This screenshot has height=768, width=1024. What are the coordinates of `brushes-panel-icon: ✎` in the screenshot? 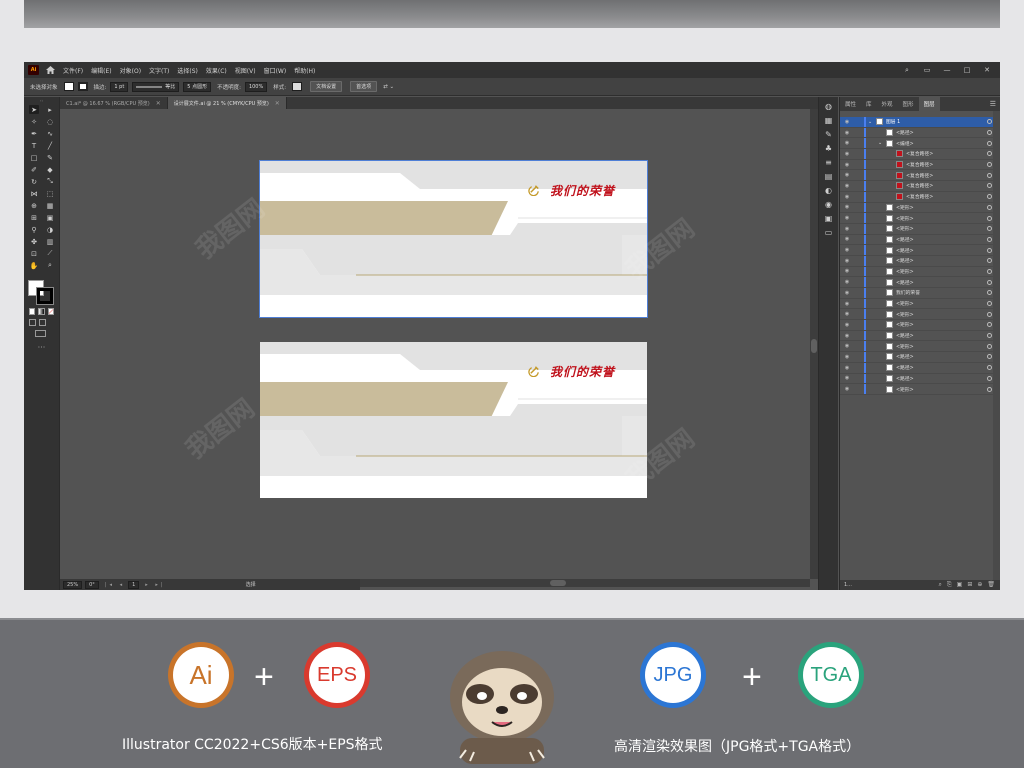 It's located at (829, 134).